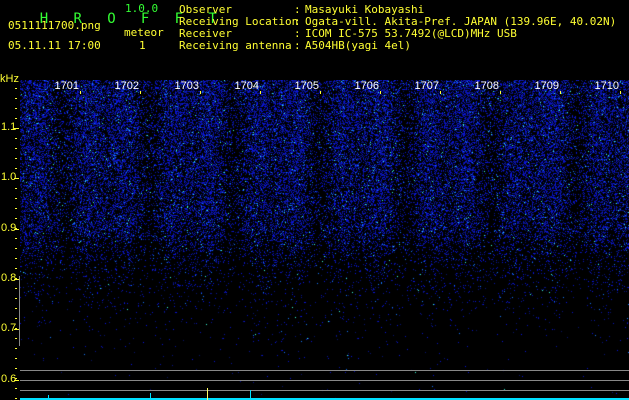  What do you see at coordinates (297, 45) in the screenshot?
I see `info-colon: :` at bounding box center [297, 45].